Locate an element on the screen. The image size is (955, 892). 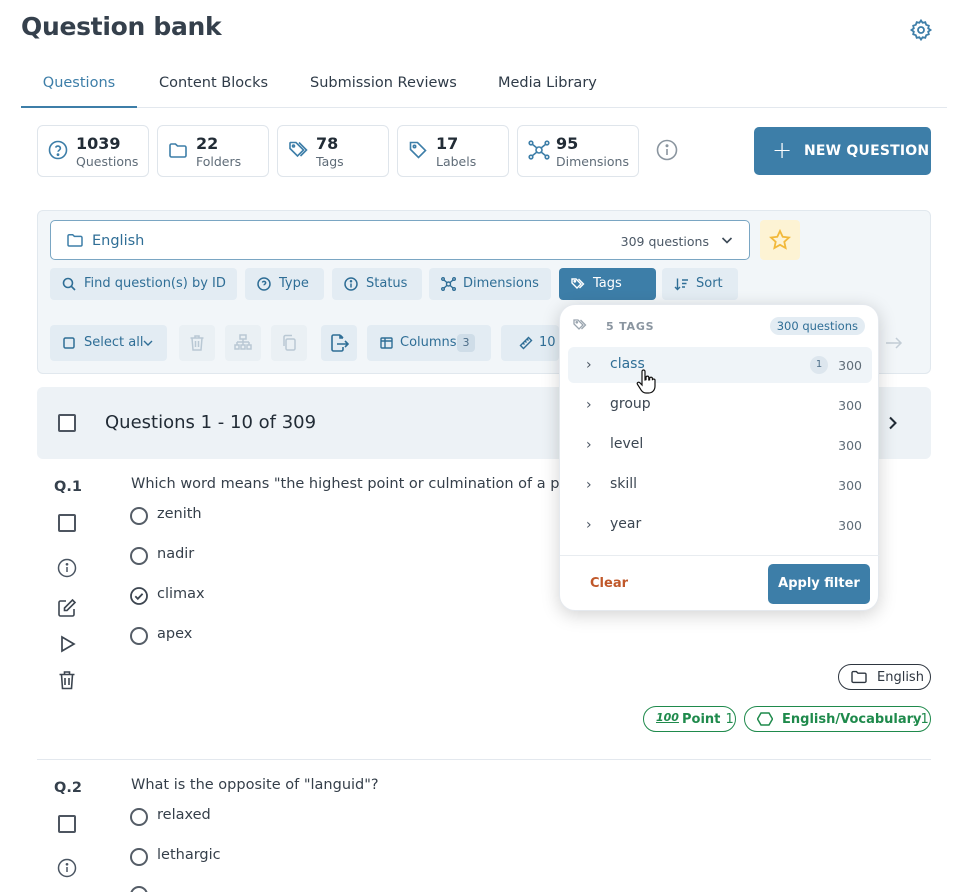
columns-label: Columns is located at coordinates (428, 342).